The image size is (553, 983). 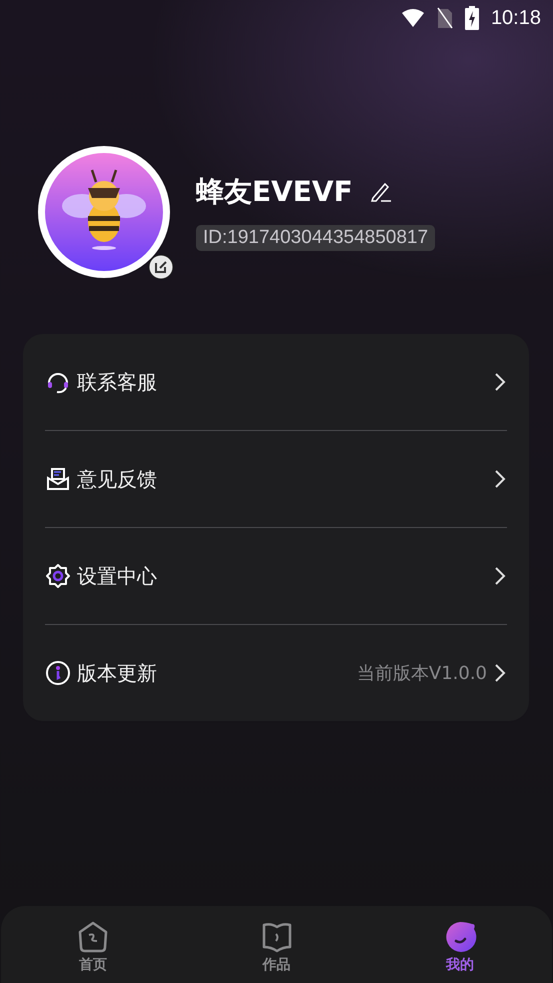 I want to click on menu-item: 联系客服, so click(x=282, y=382).